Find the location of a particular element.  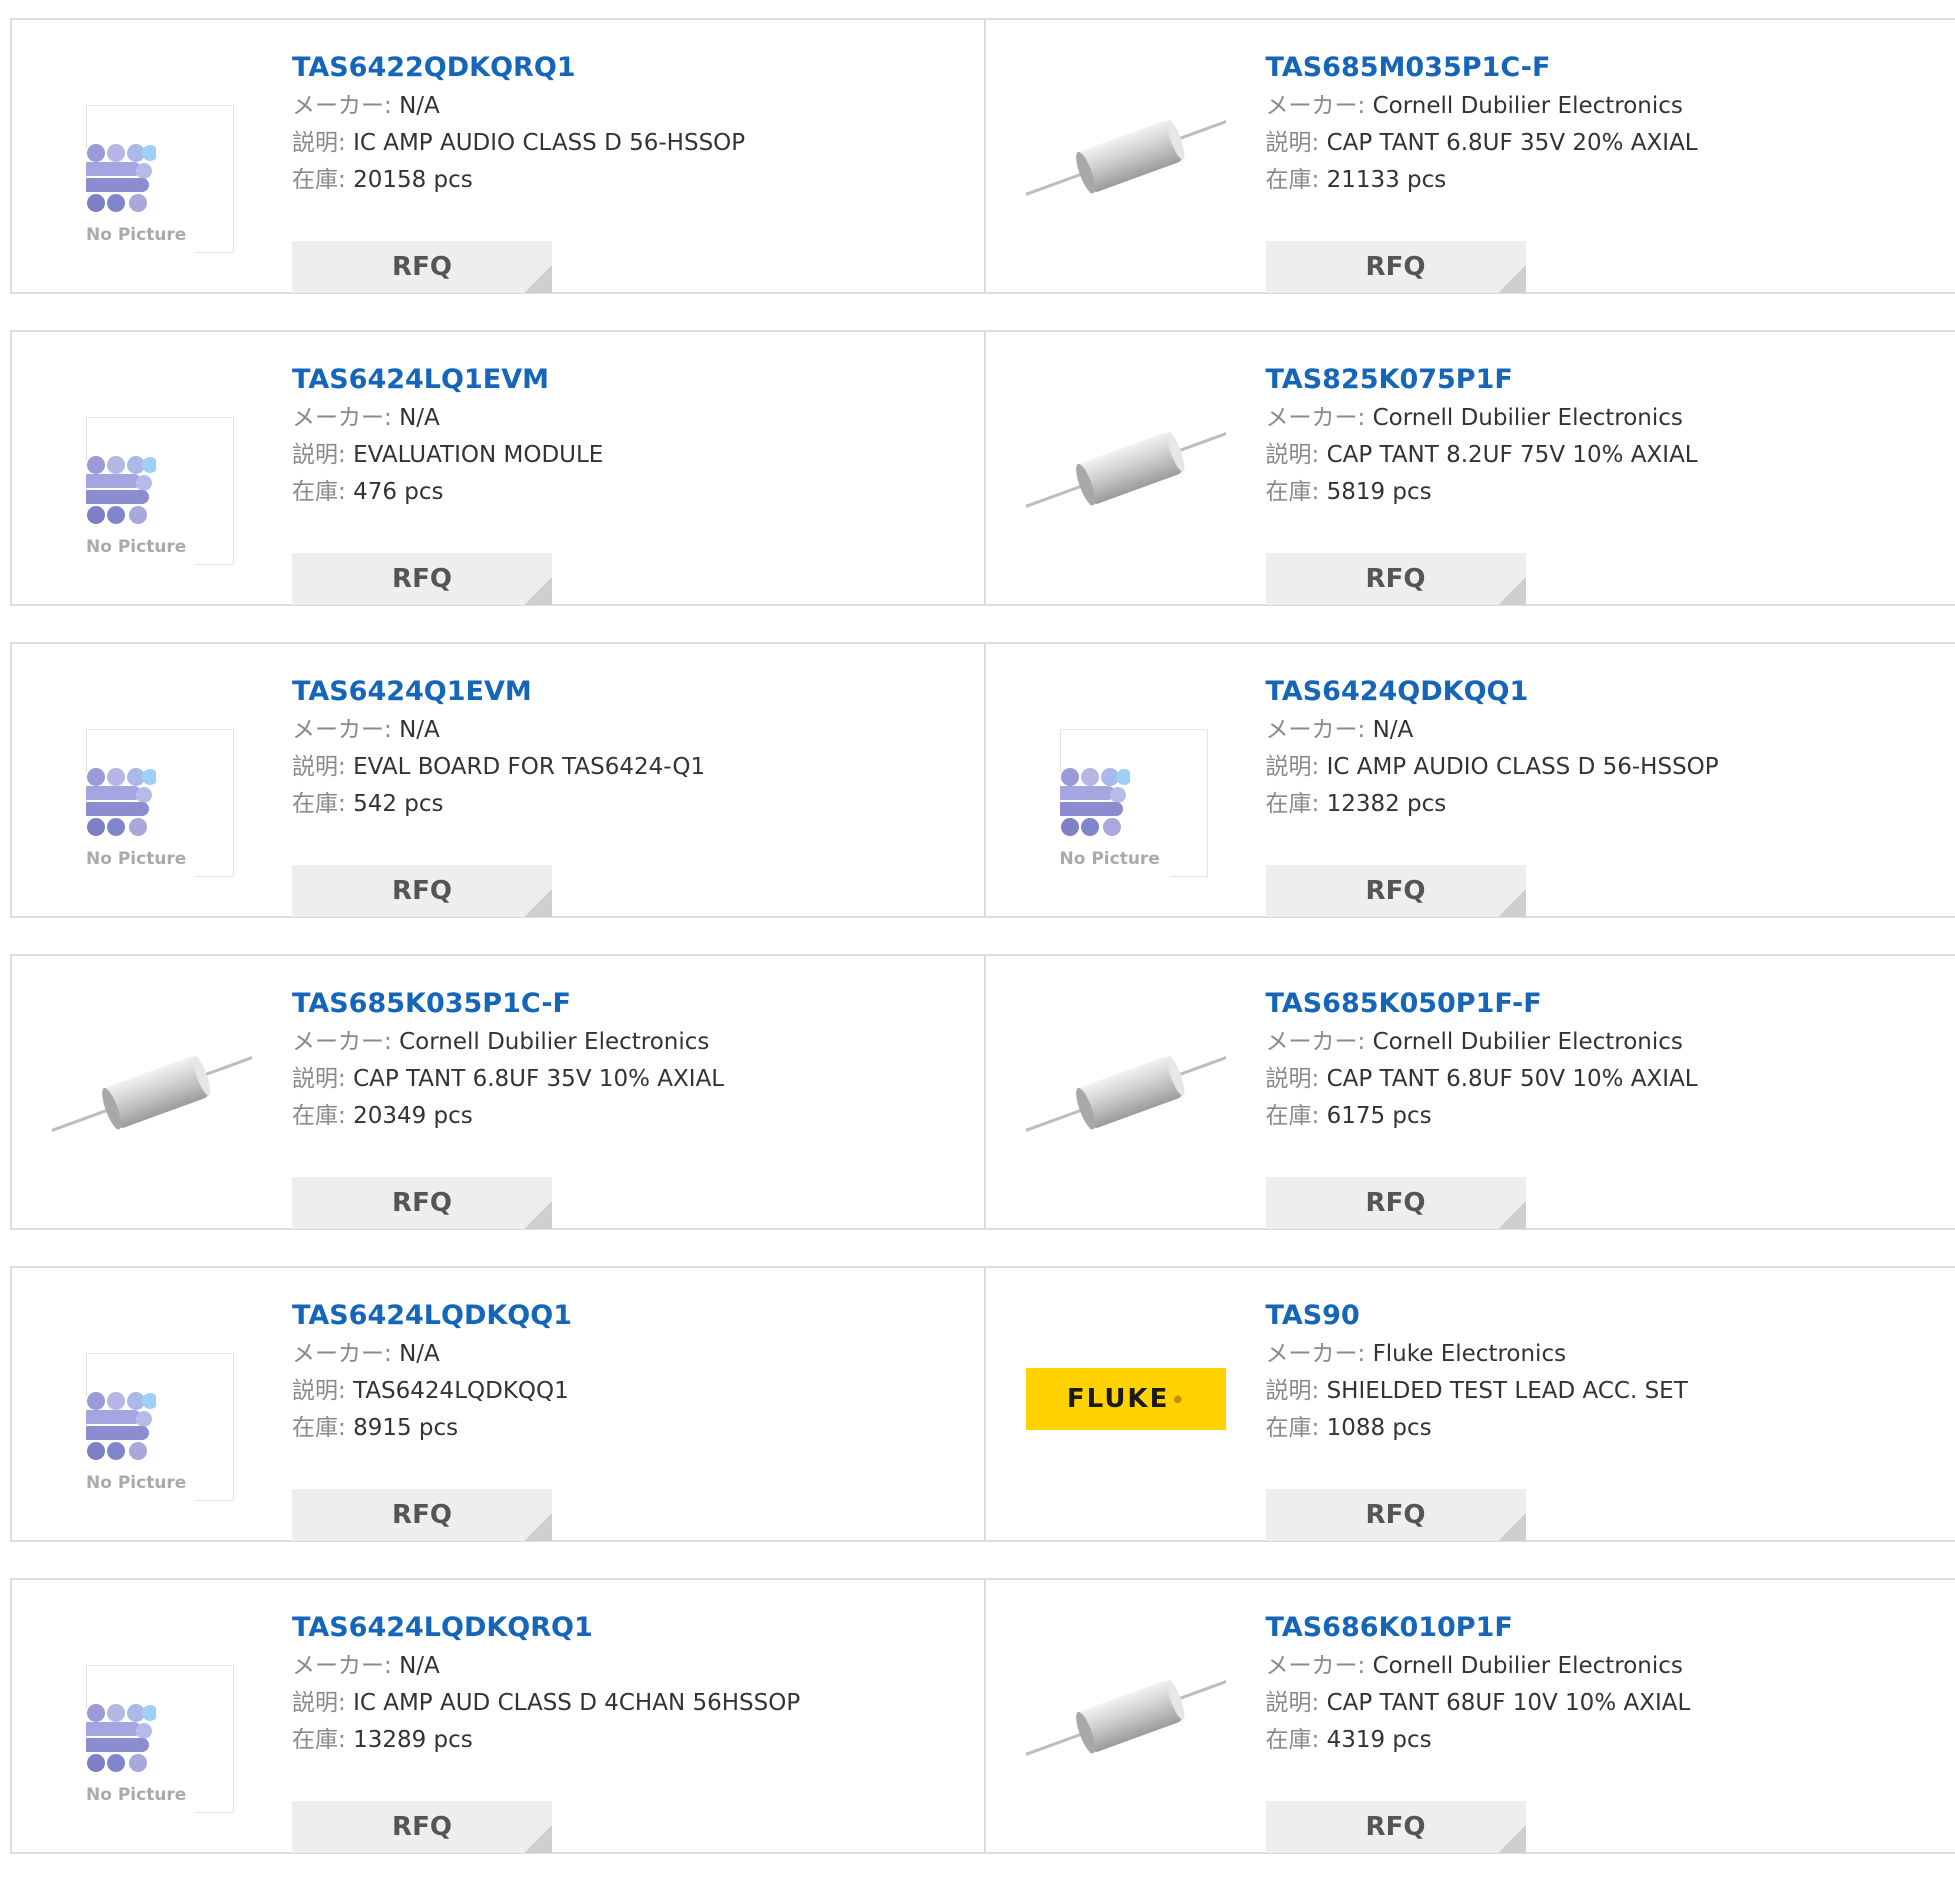

manufacturer-row: メーカー: Cornell Dubilier Electronics is located at coordinates (1610, 106).